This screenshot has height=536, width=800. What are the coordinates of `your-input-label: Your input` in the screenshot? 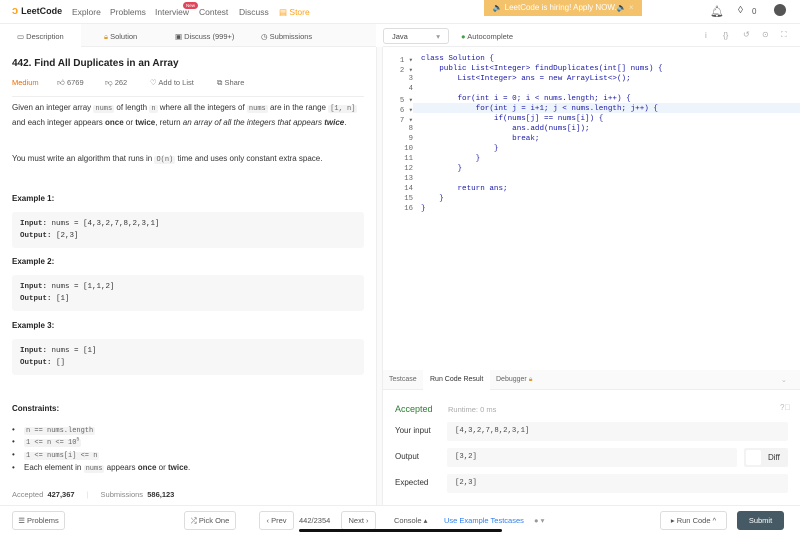 It's located at (413, 430).